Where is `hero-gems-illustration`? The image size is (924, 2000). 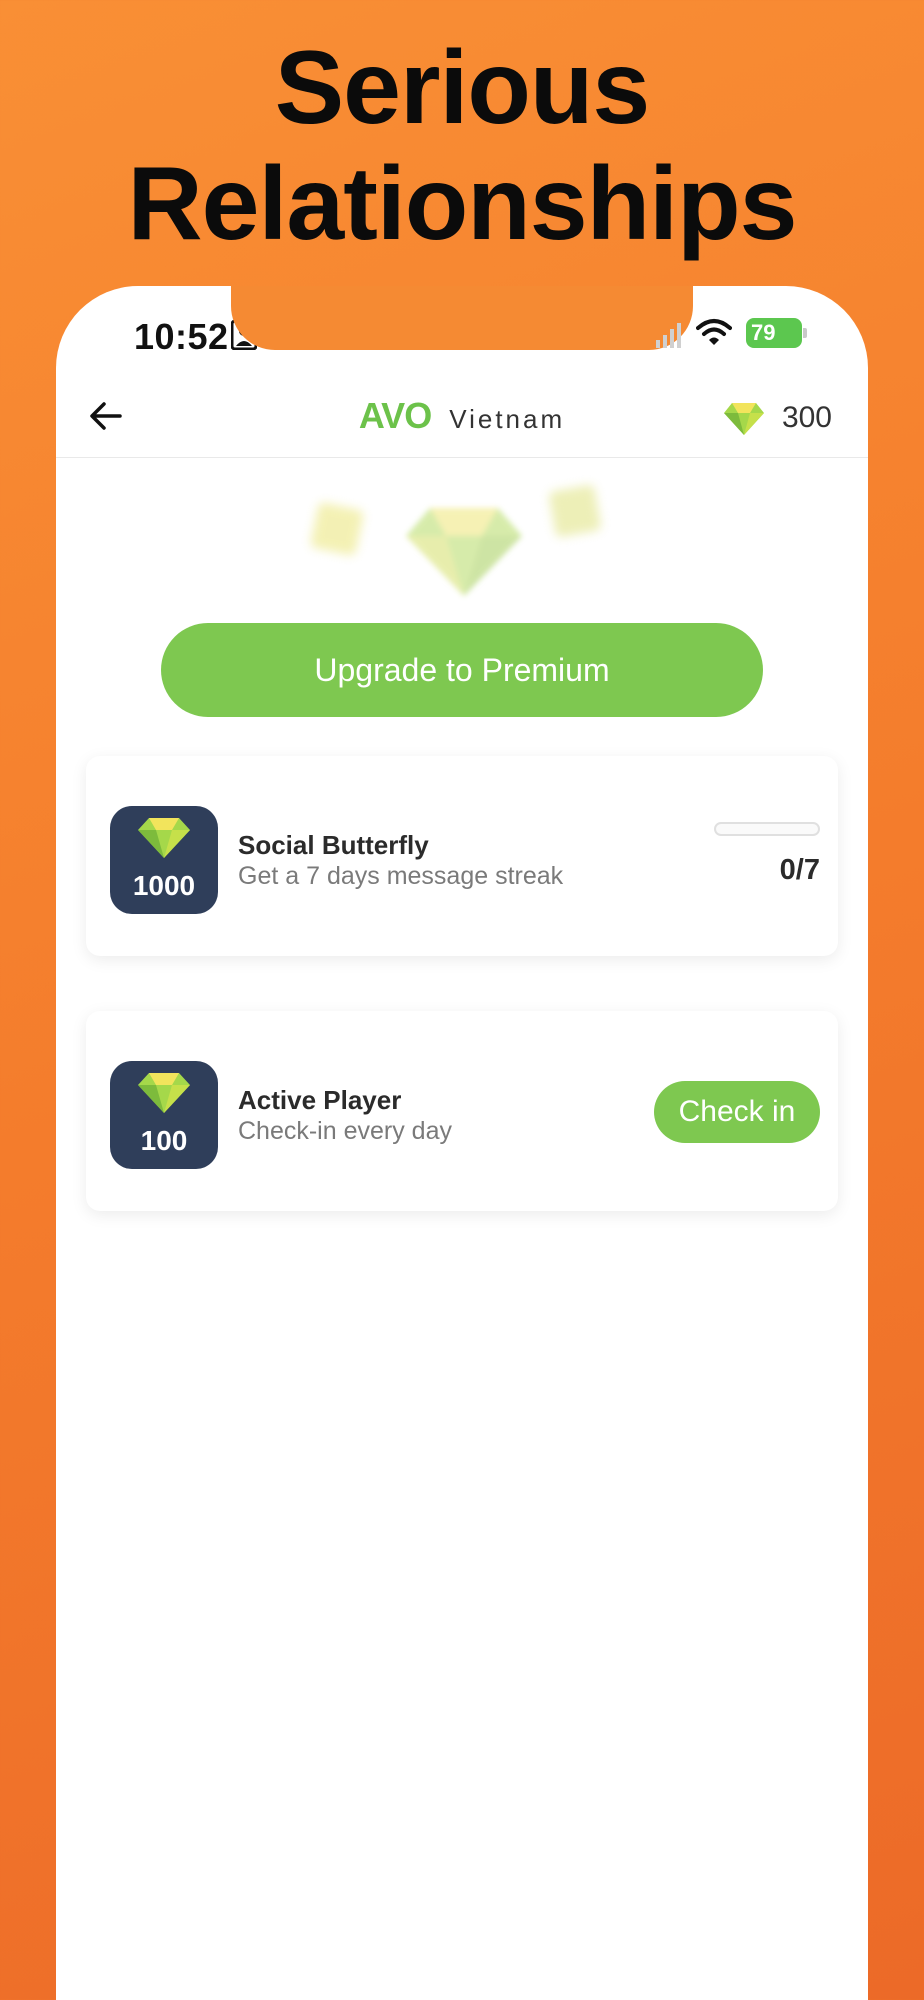
hero-gems-illustration is located at coordinates (462, 541).